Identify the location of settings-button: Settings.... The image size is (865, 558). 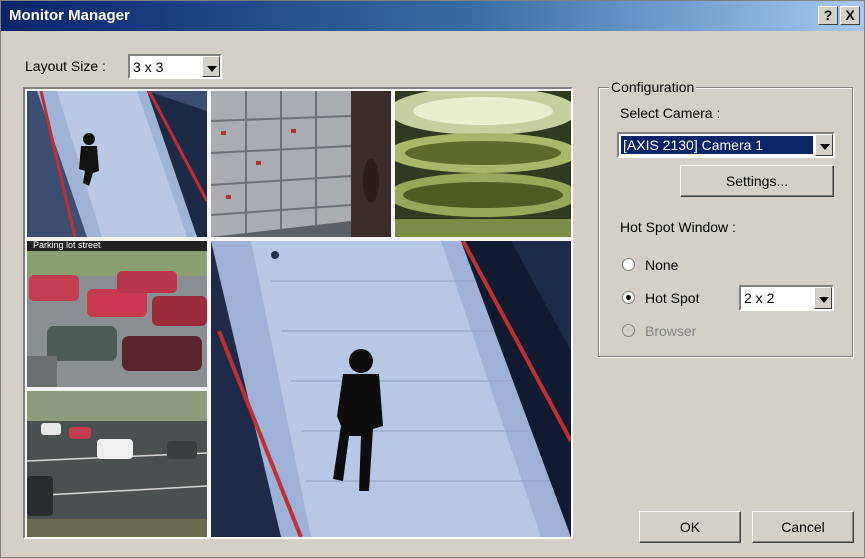
(757, 181).